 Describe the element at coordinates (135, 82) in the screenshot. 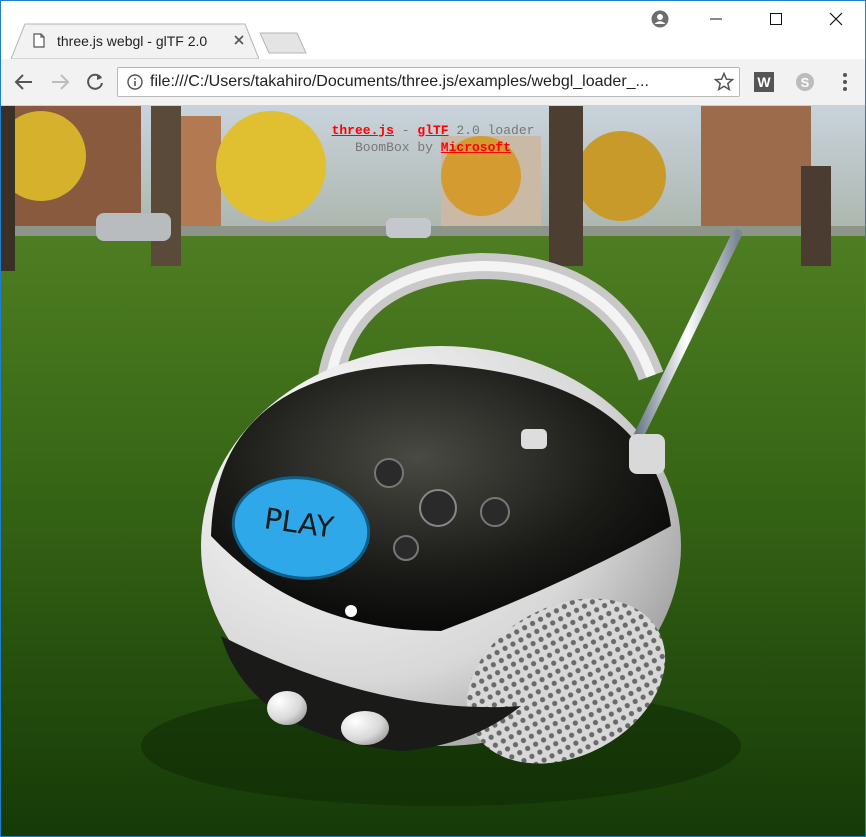

I see `info-icon` at that location.